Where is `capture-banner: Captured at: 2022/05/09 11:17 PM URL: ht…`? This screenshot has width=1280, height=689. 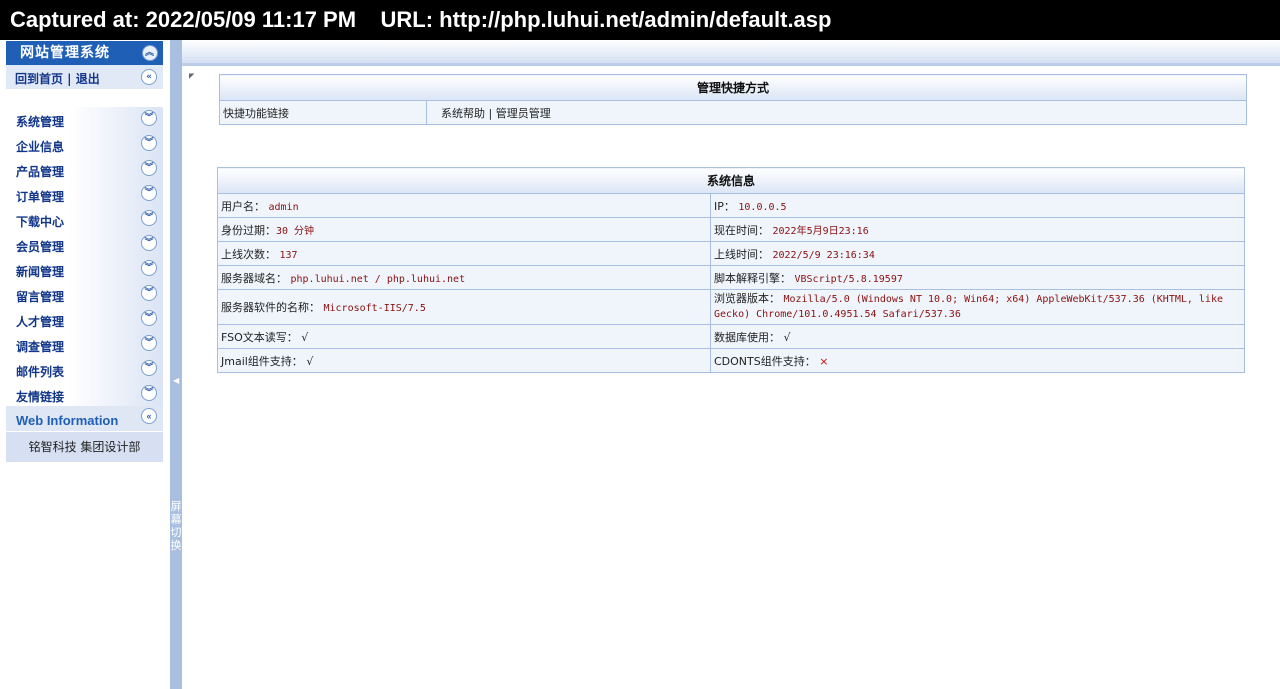
capture-banner: Captured at: 2022/05/09 11:17 PM URL: ht… is located at coordinates (640, 20).